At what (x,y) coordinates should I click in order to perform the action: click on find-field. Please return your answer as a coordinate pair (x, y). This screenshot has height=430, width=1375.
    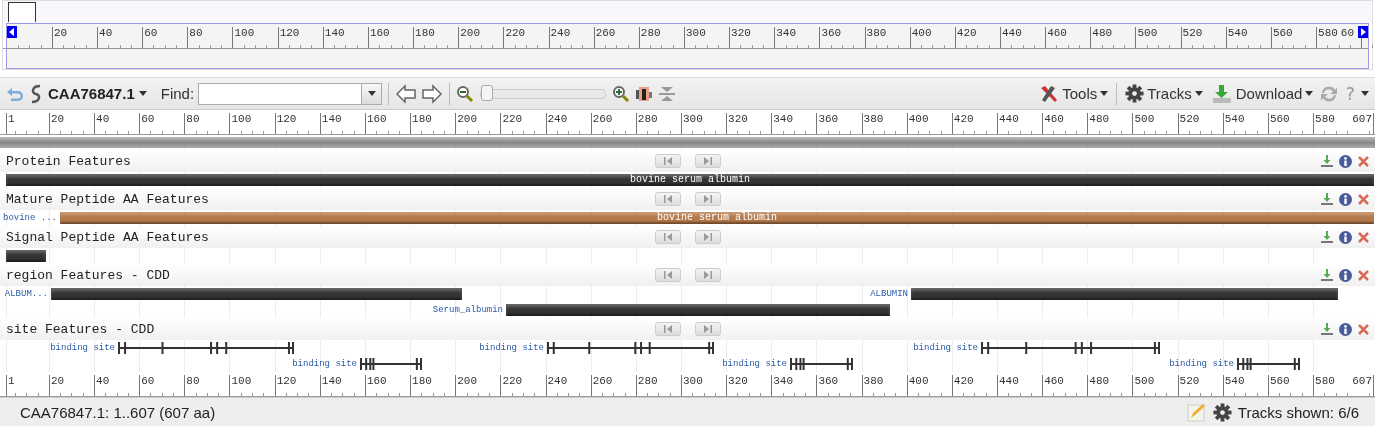
    Looking at the image, I should click on (280, 93).